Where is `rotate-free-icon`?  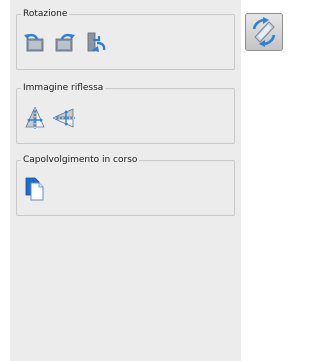
rotate-free-icon is located at coordinates (96, 42).